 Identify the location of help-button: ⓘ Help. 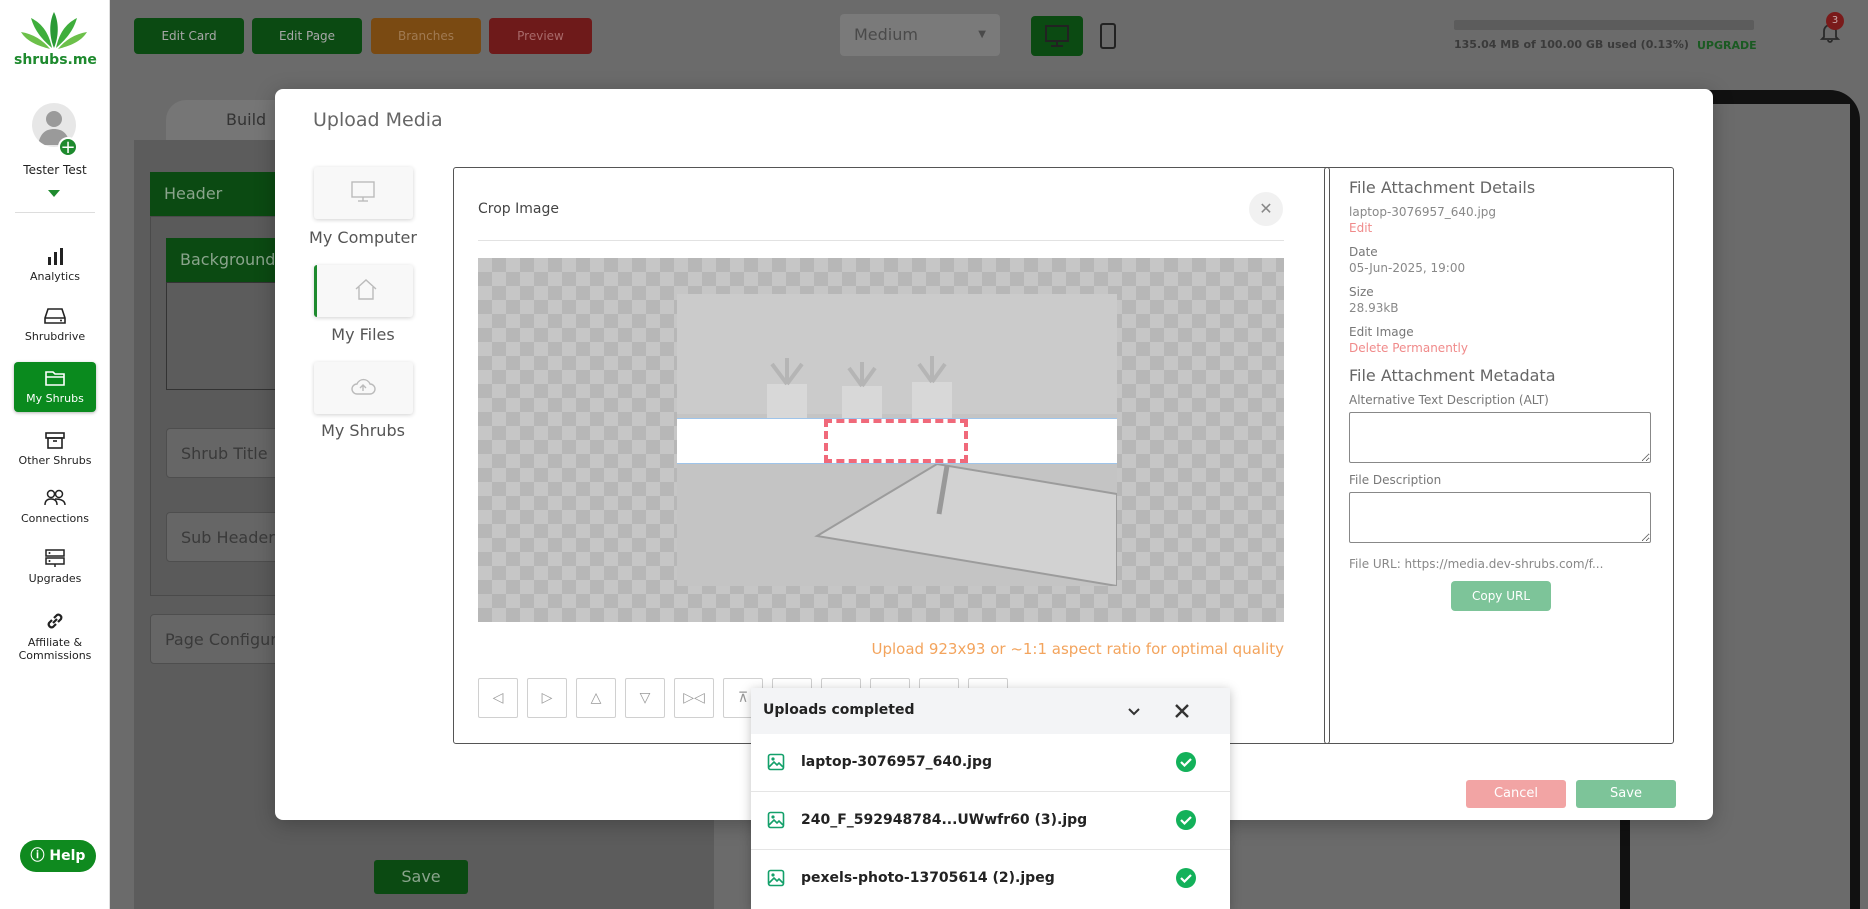
(58, 856).